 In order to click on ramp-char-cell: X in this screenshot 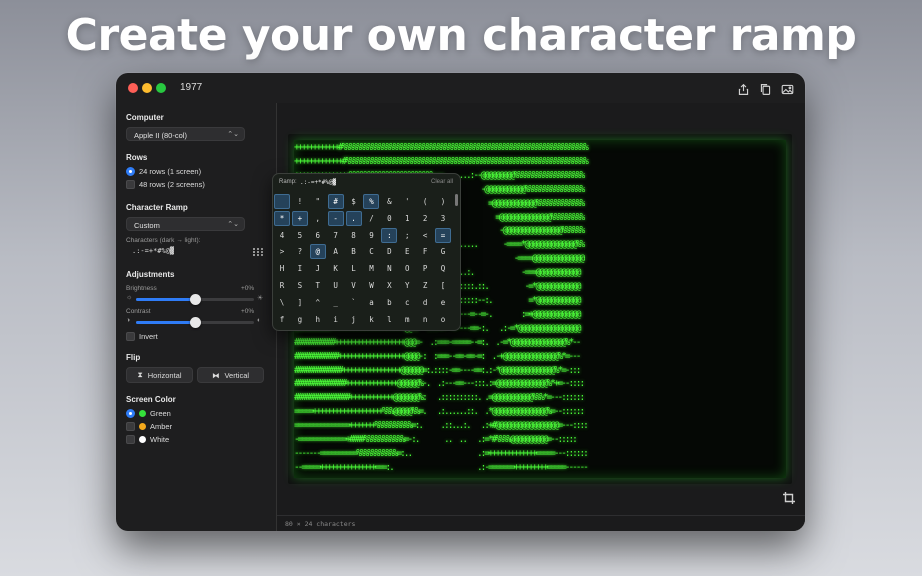, I will do `click(389, 285)`.